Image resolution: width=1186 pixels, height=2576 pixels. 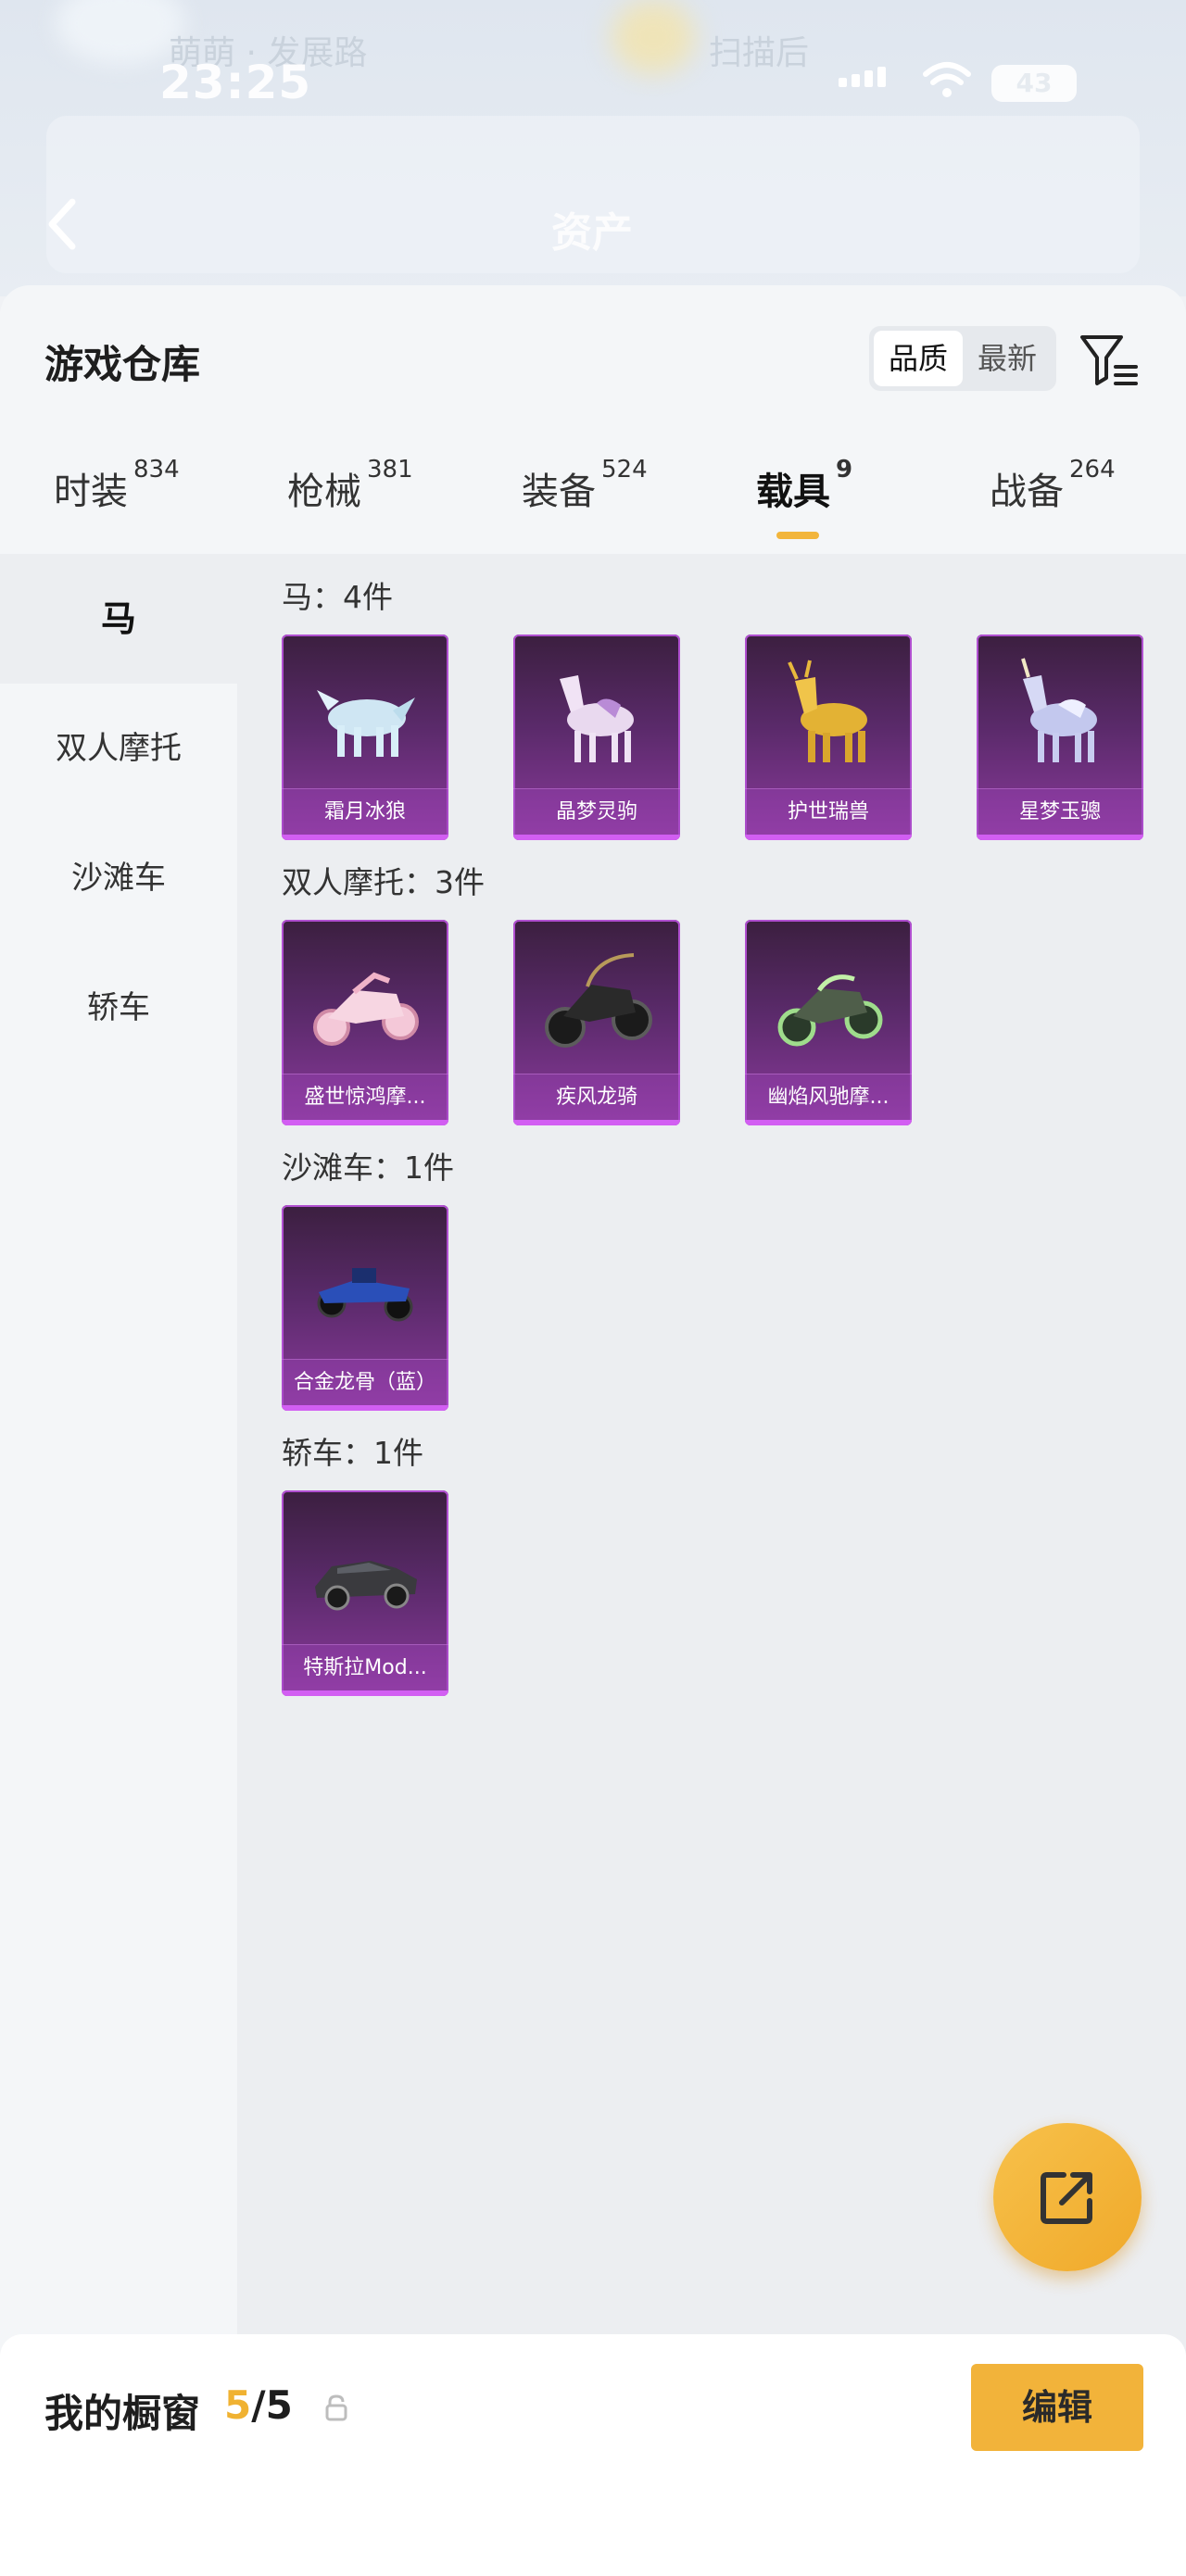 I want to click on tab-equipment: 装备524, so click(x=585, y=486).